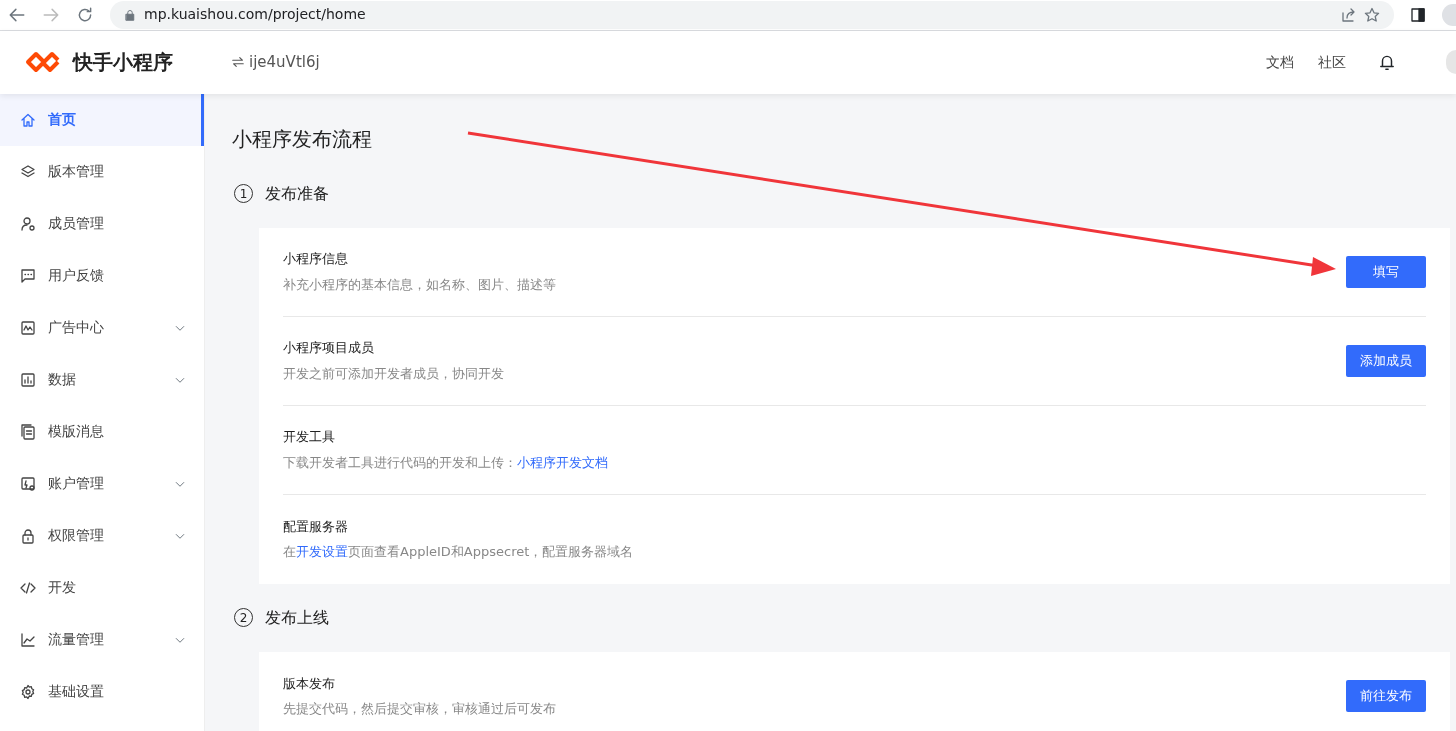 This screenshot has height=731, width=1456. I want to click on star-icon, so click(1372, 14).